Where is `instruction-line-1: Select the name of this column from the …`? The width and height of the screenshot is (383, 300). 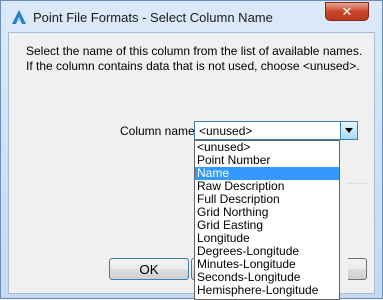 instruction-line-1: Select the name of this column from the … is located at coordinates (194, 51).